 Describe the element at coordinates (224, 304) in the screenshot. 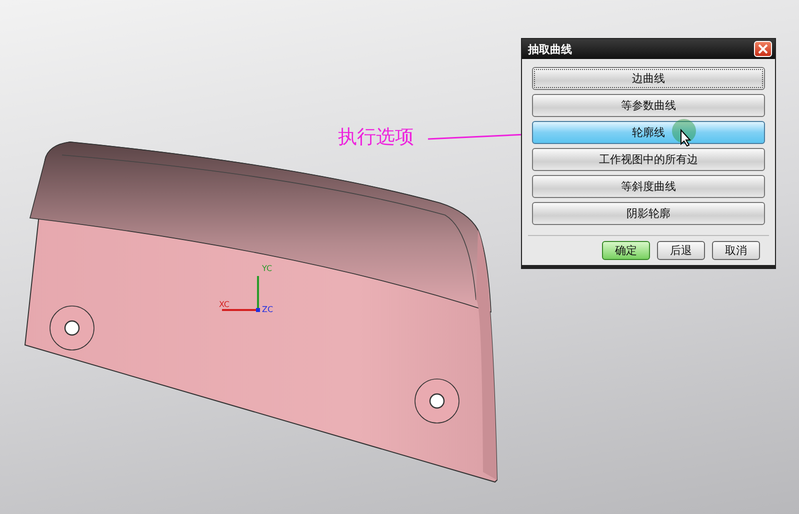

I see `axis-label: XC` at that location.